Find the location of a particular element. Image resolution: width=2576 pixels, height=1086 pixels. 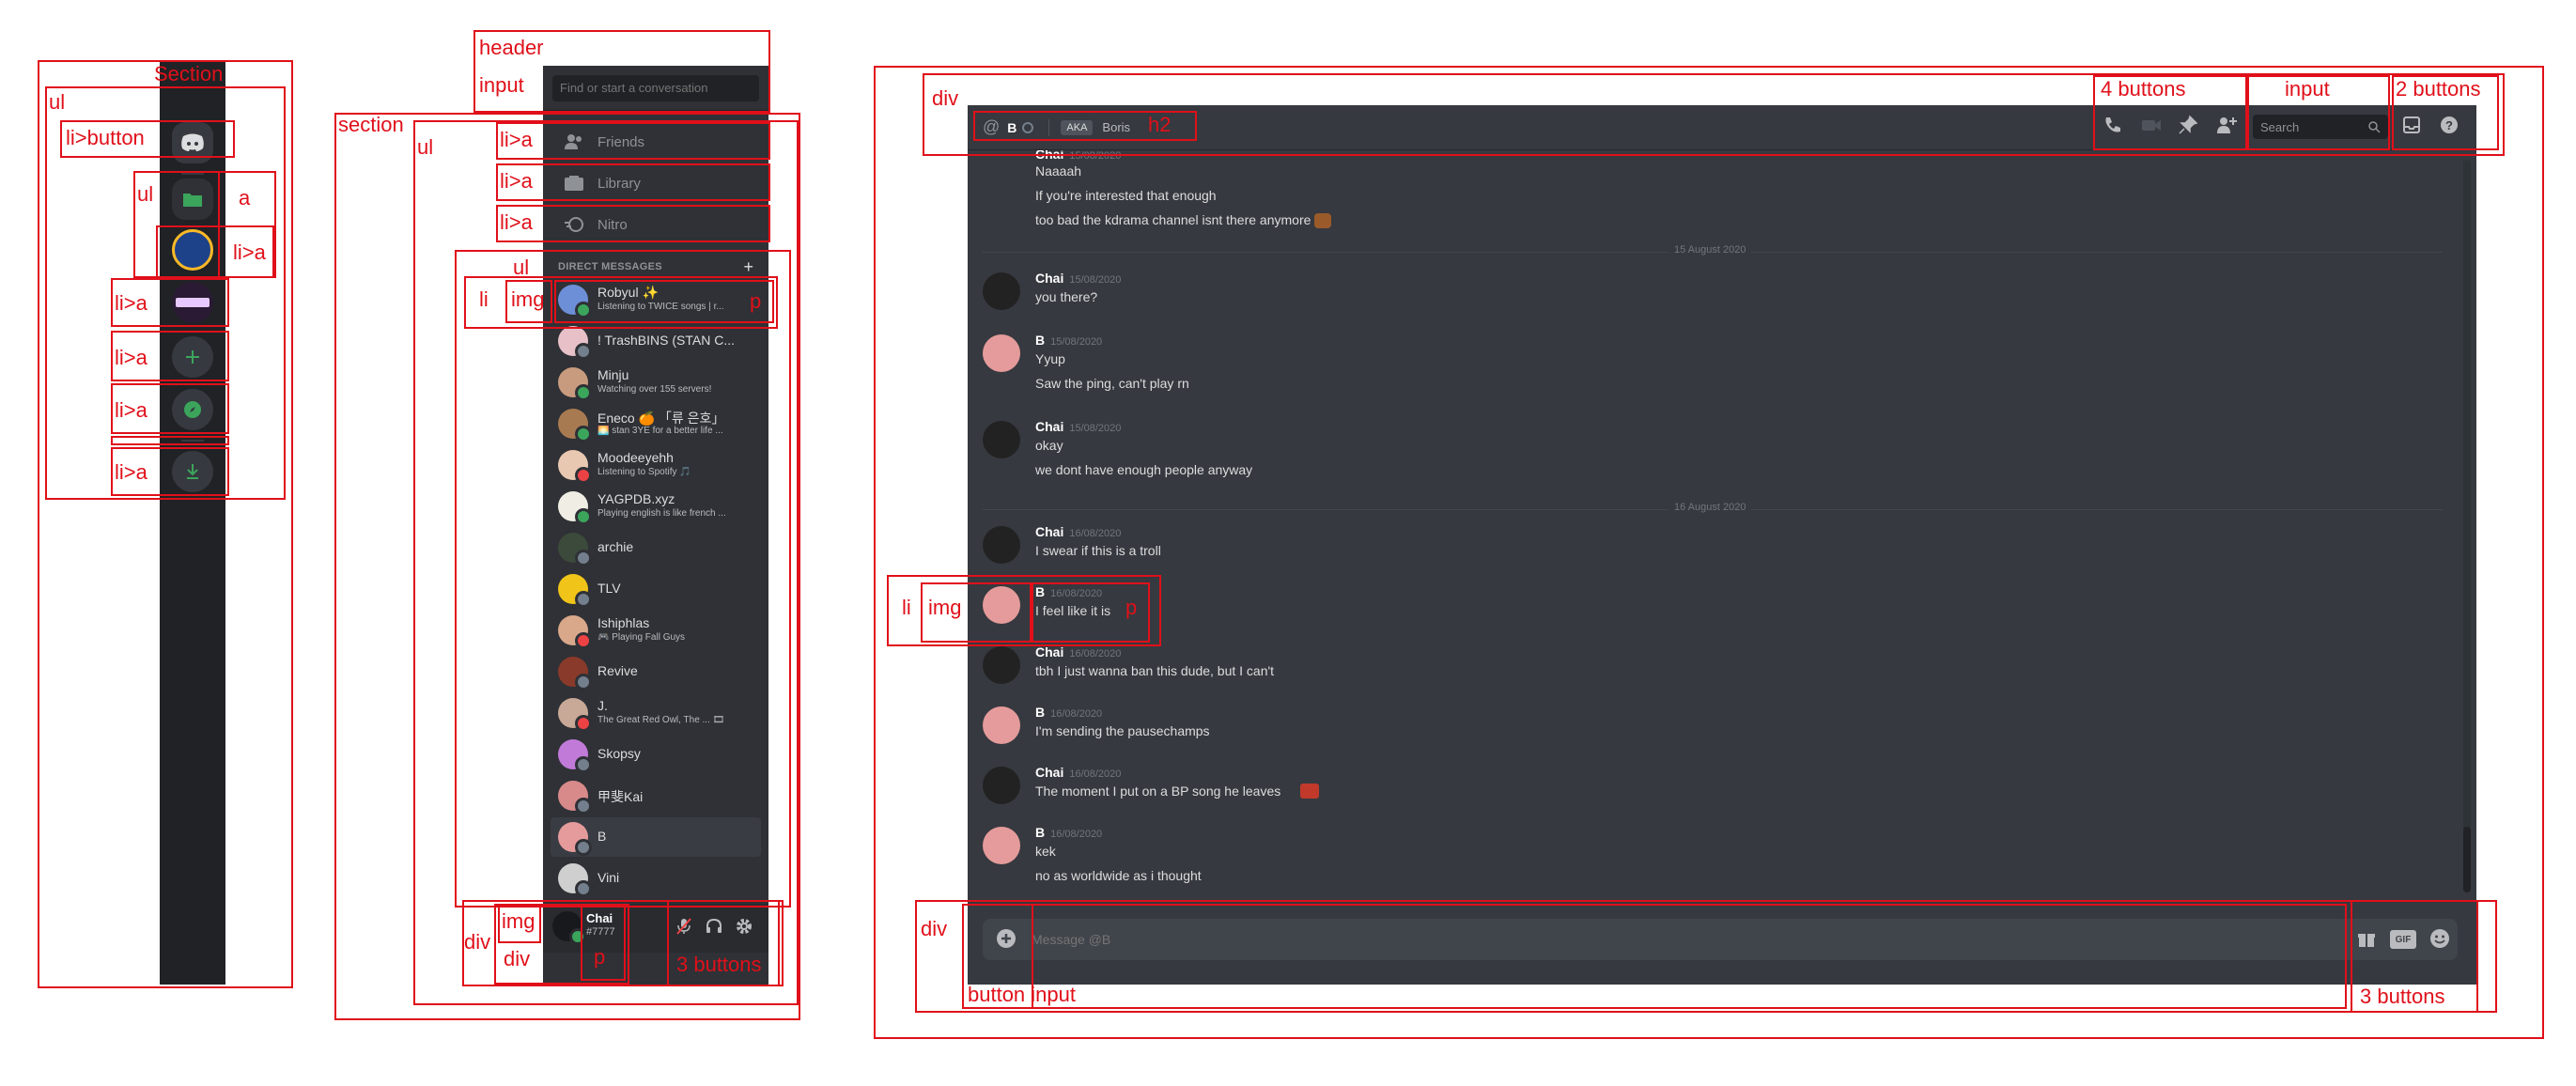

scrollbar-thumb is located at coordinates (2467, 859).